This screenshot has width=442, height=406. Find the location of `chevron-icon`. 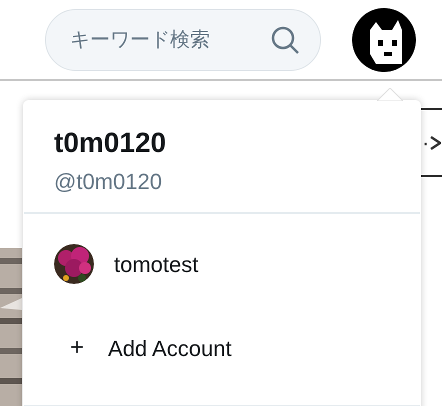

chevron-icon is located at coordinates (436, 142).